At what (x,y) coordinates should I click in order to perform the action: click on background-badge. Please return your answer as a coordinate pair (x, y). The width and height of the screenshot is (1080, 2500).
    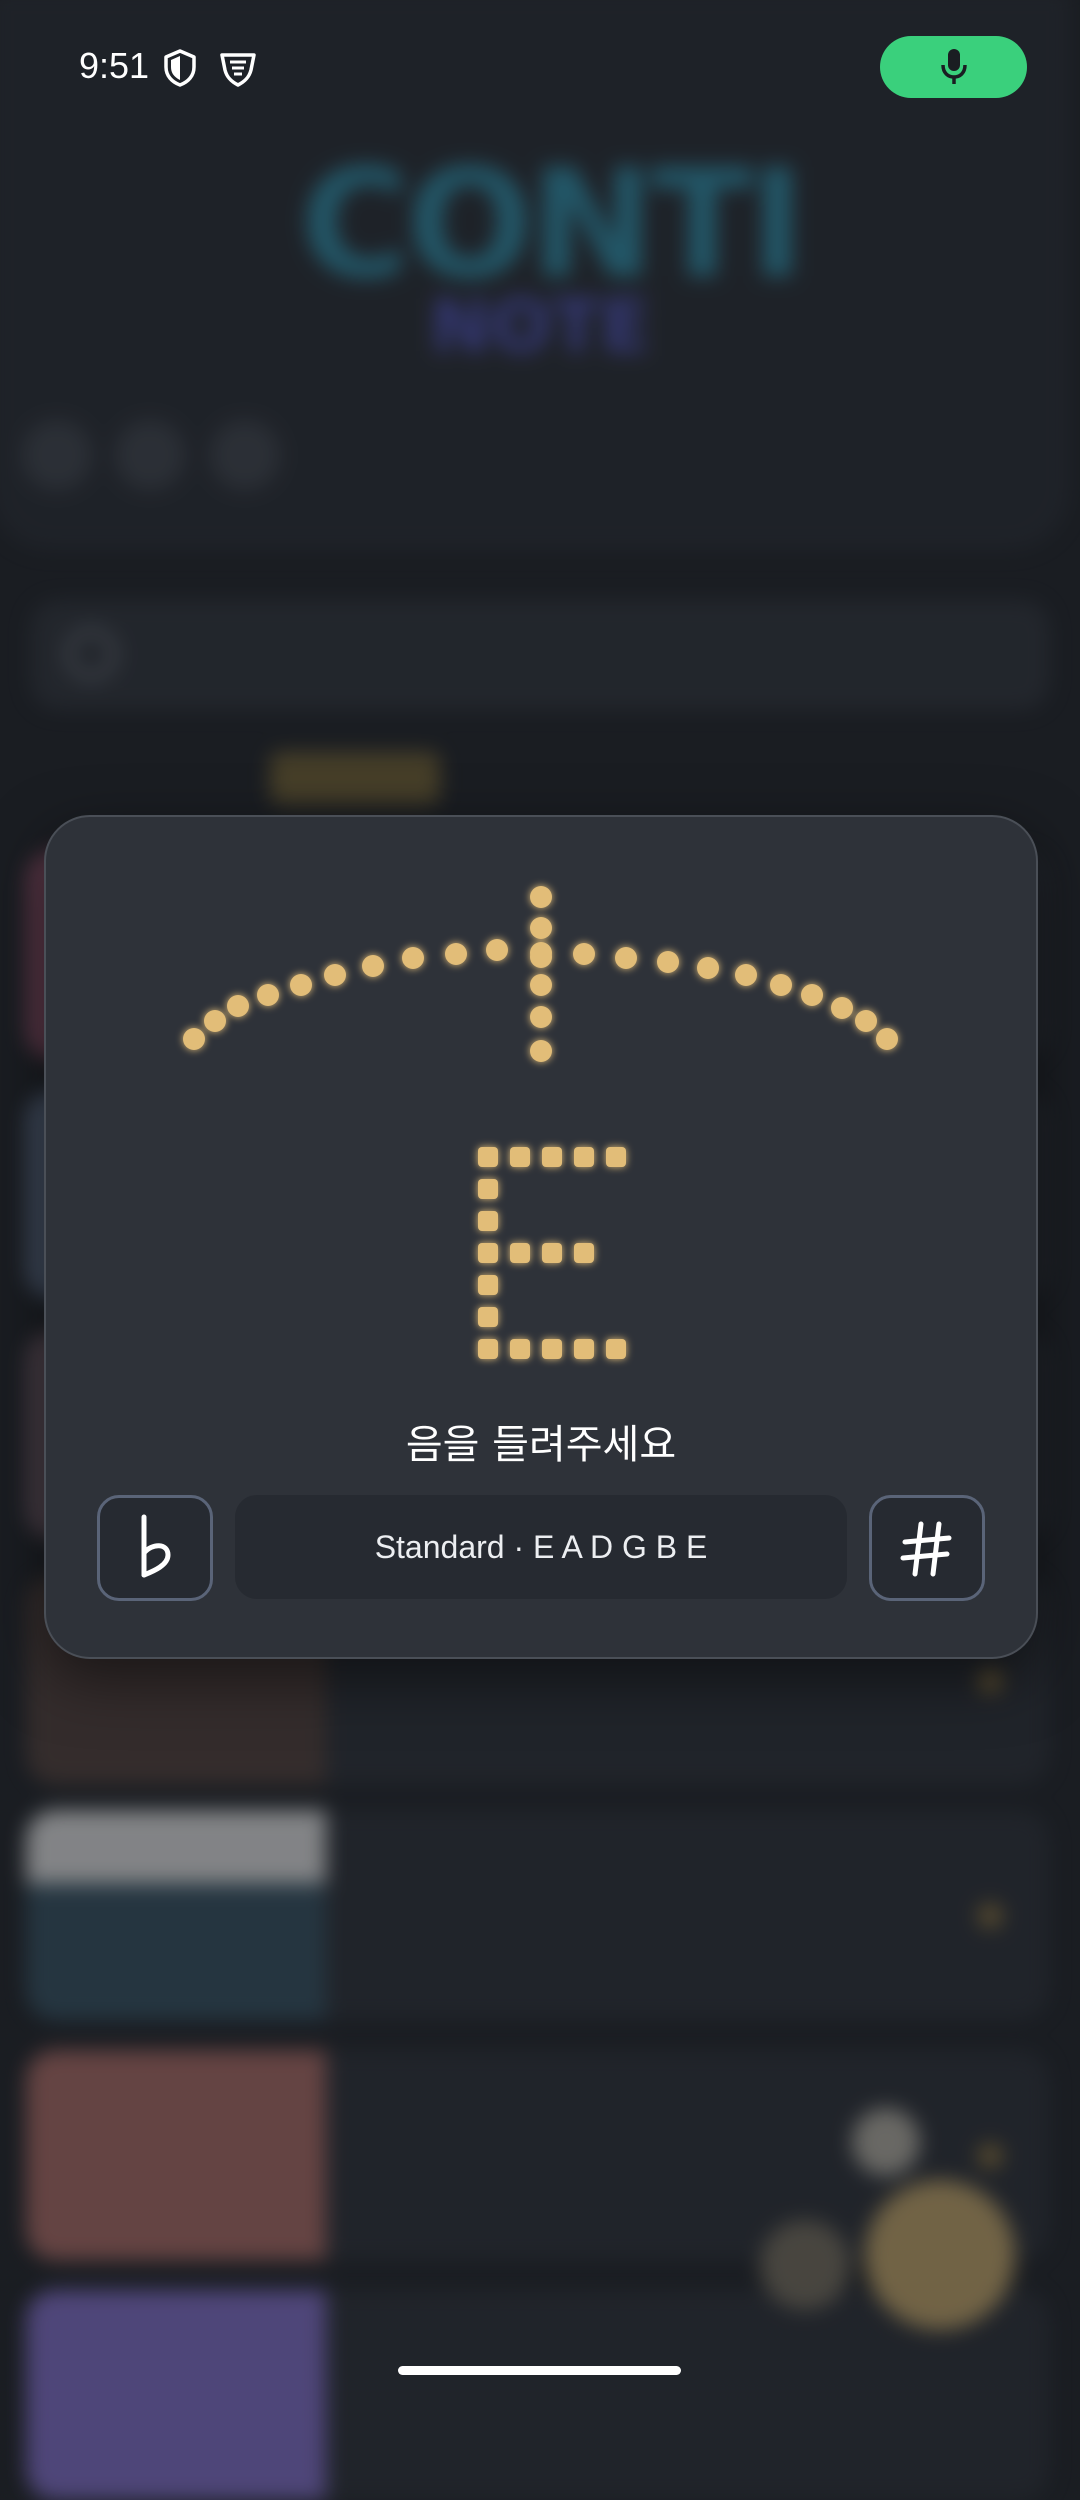
    Looking at the image, I should click on (355, 778).